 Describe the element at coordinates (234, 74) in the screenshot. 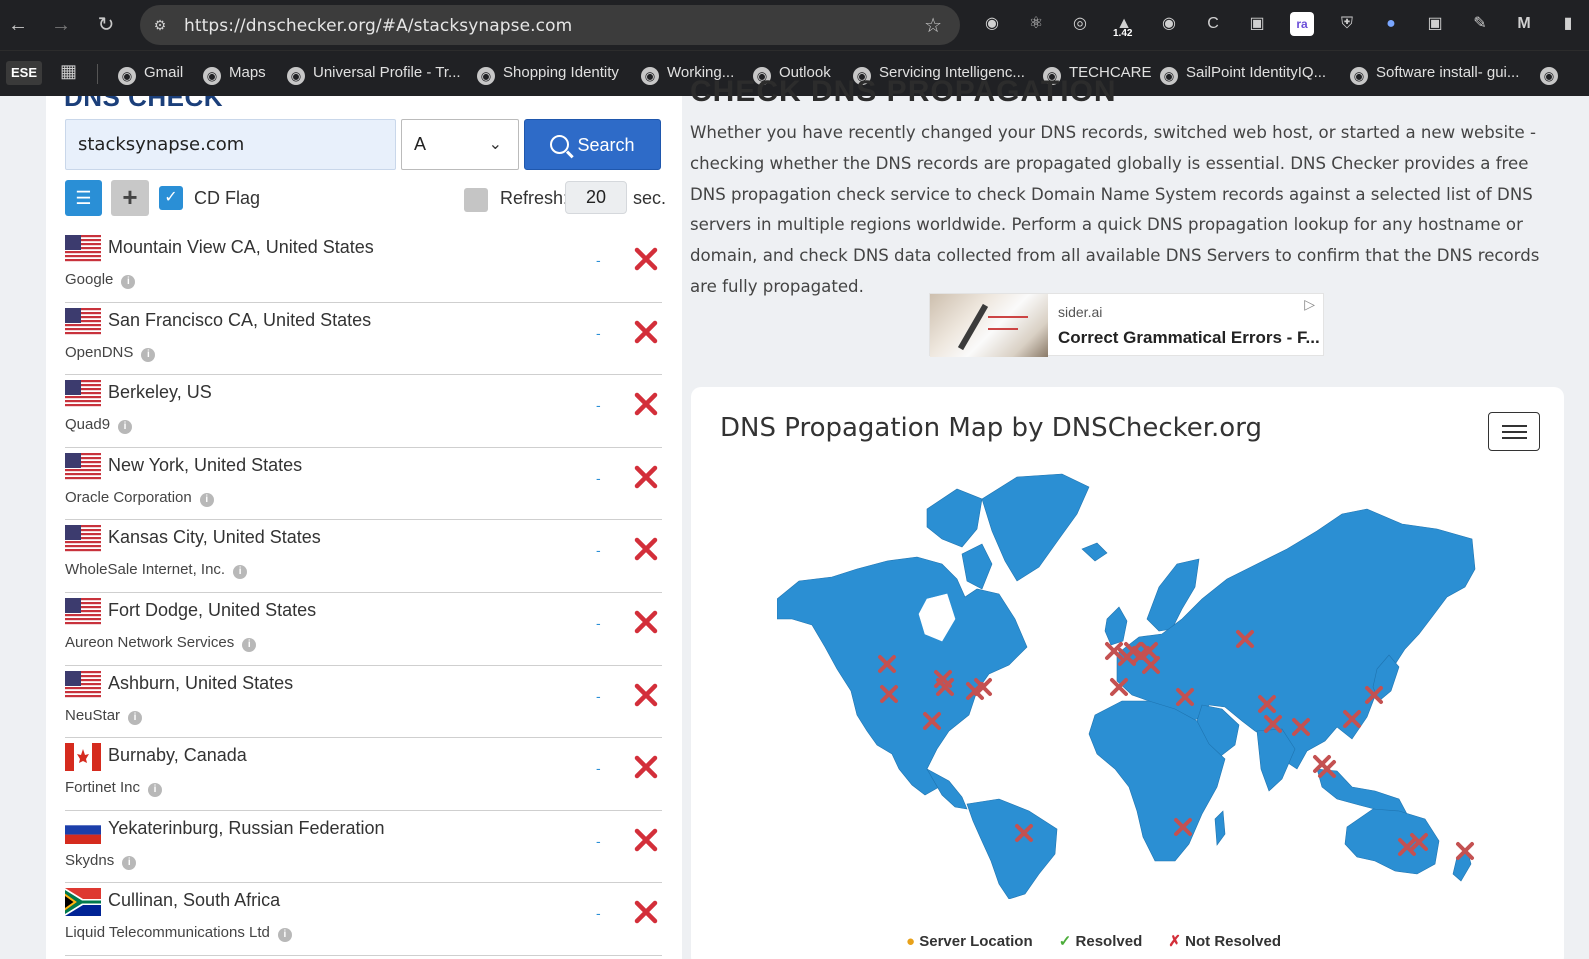

I see `bookmark-maps: ◉ Maps` at that location.